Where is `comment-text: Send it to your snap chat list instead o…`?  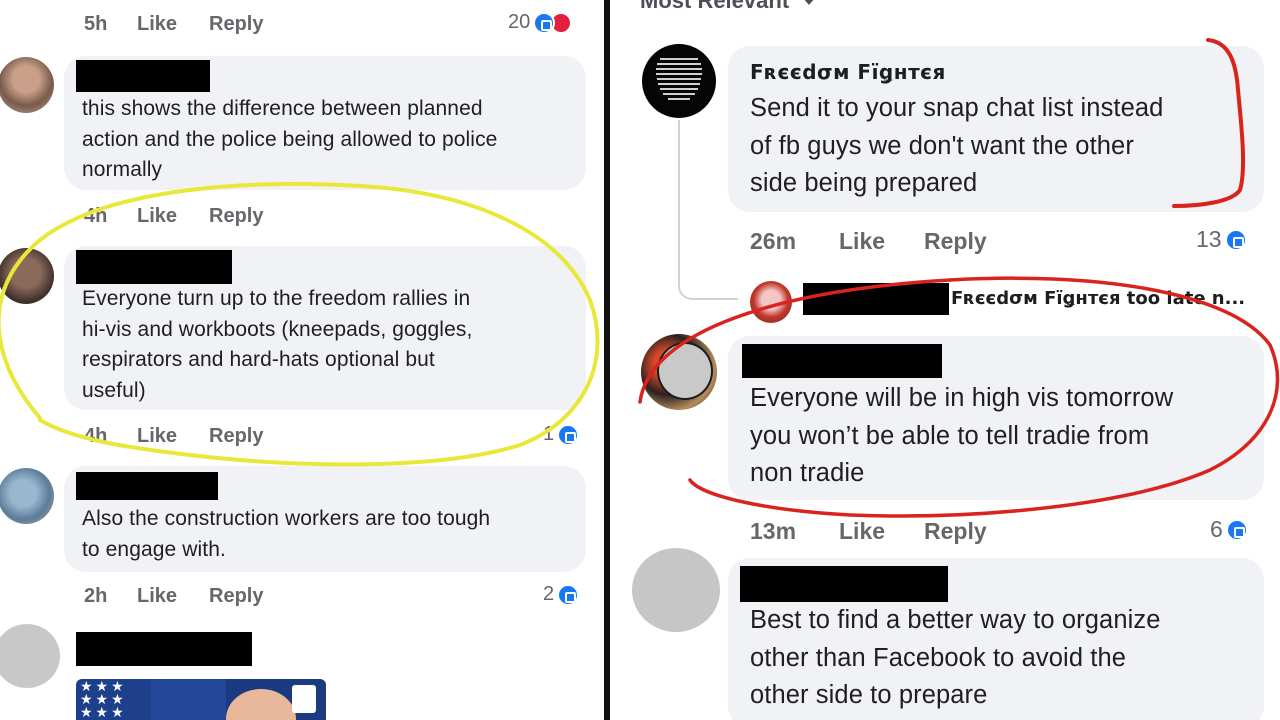
comment-text: Send it to your snap chat list instead o… is located at coordinates (957, 145).